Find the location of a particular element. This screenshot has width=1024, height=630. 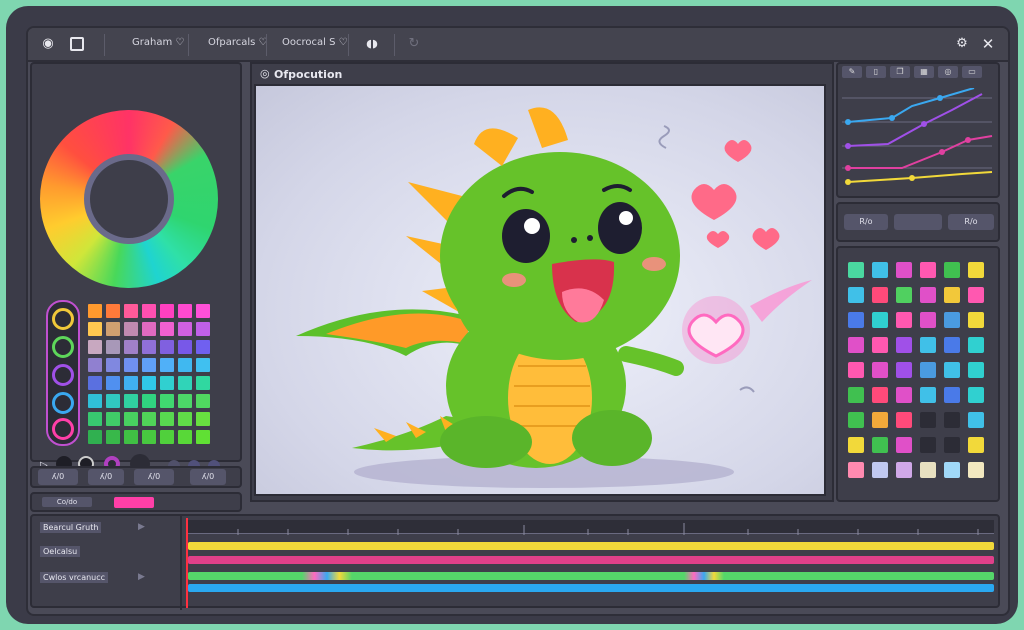

grid-icon: ▦ is located at coordinates (924, 72).